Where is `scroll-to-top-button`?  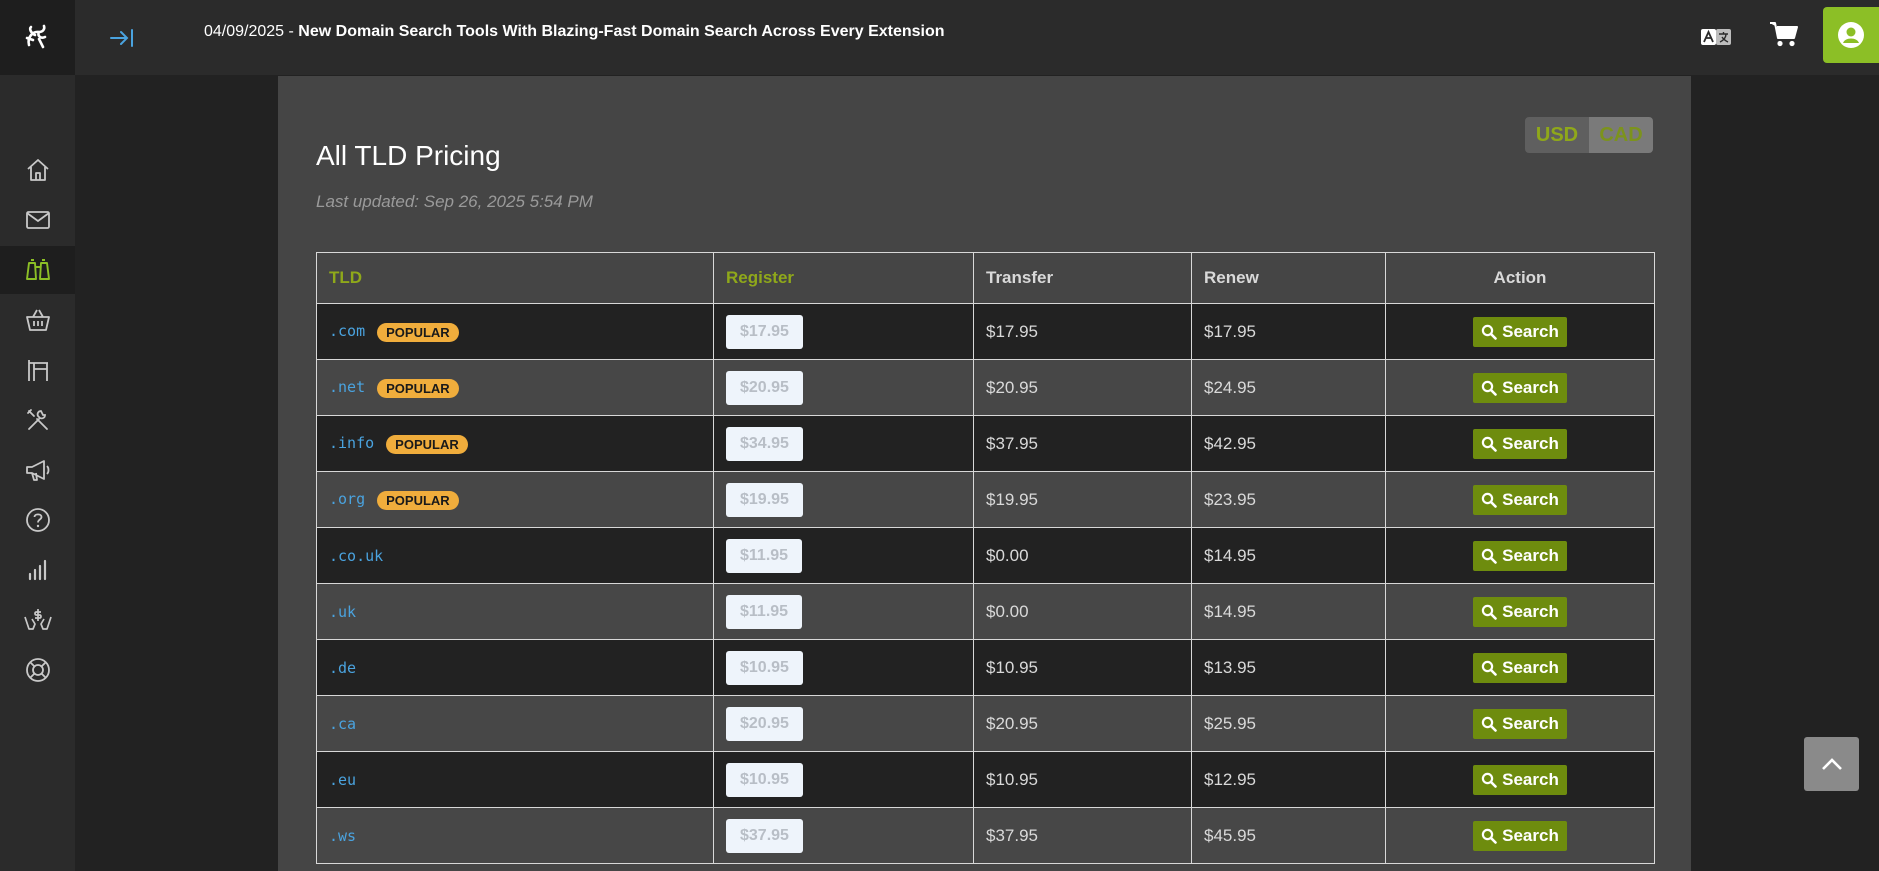 scroll-to-top-button is located at coordinates (1831, 764).